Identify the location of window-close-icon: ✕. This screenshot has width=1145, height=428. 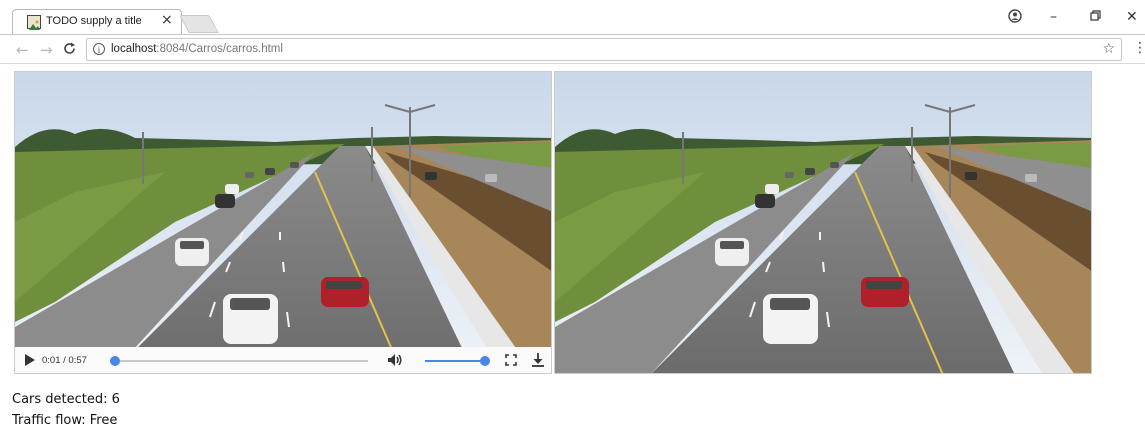
(1132, 17).